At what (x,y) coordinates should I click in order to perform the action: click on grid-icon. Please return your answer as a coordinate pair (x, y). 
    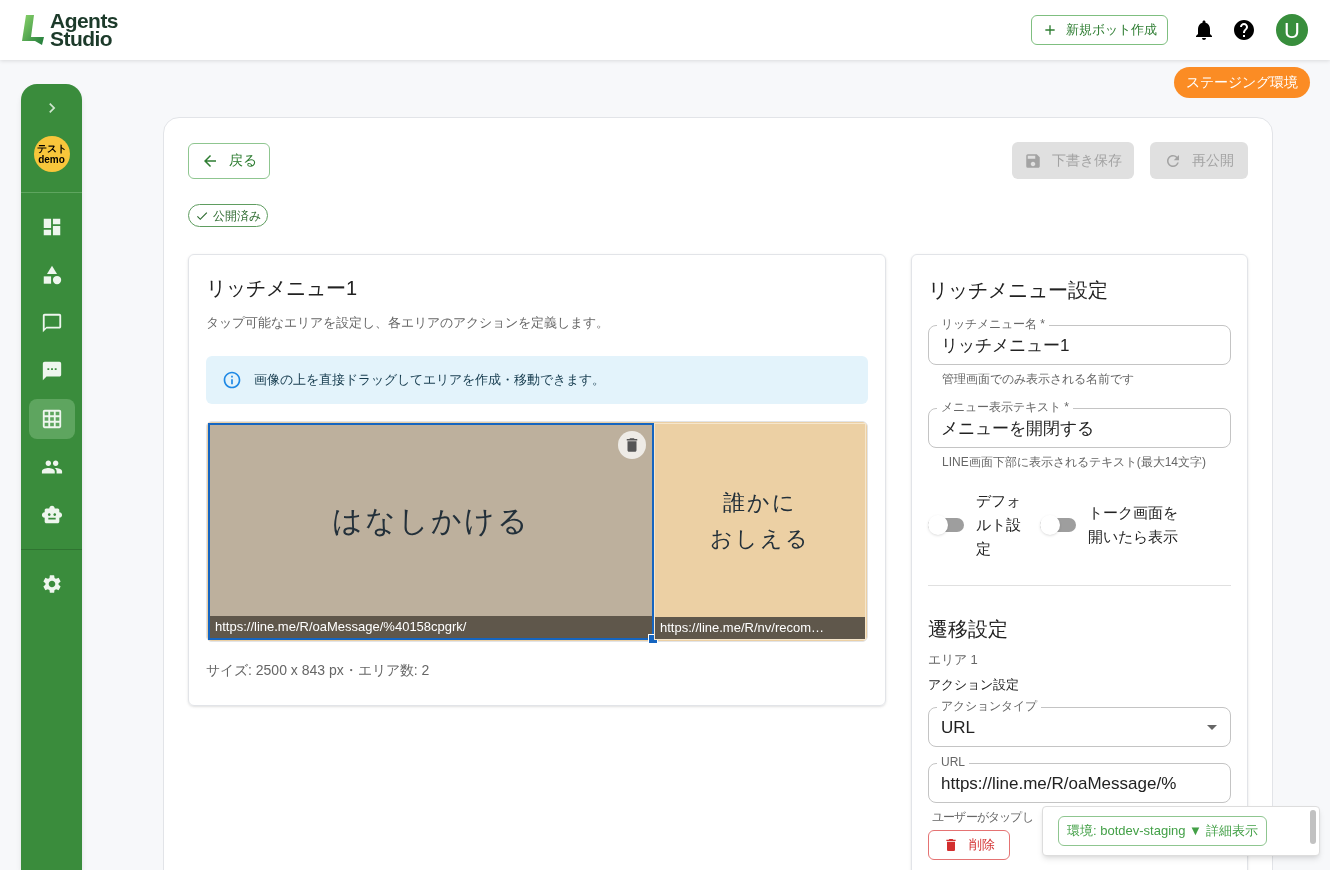
    Looking at the image, I should click on (51, 419).